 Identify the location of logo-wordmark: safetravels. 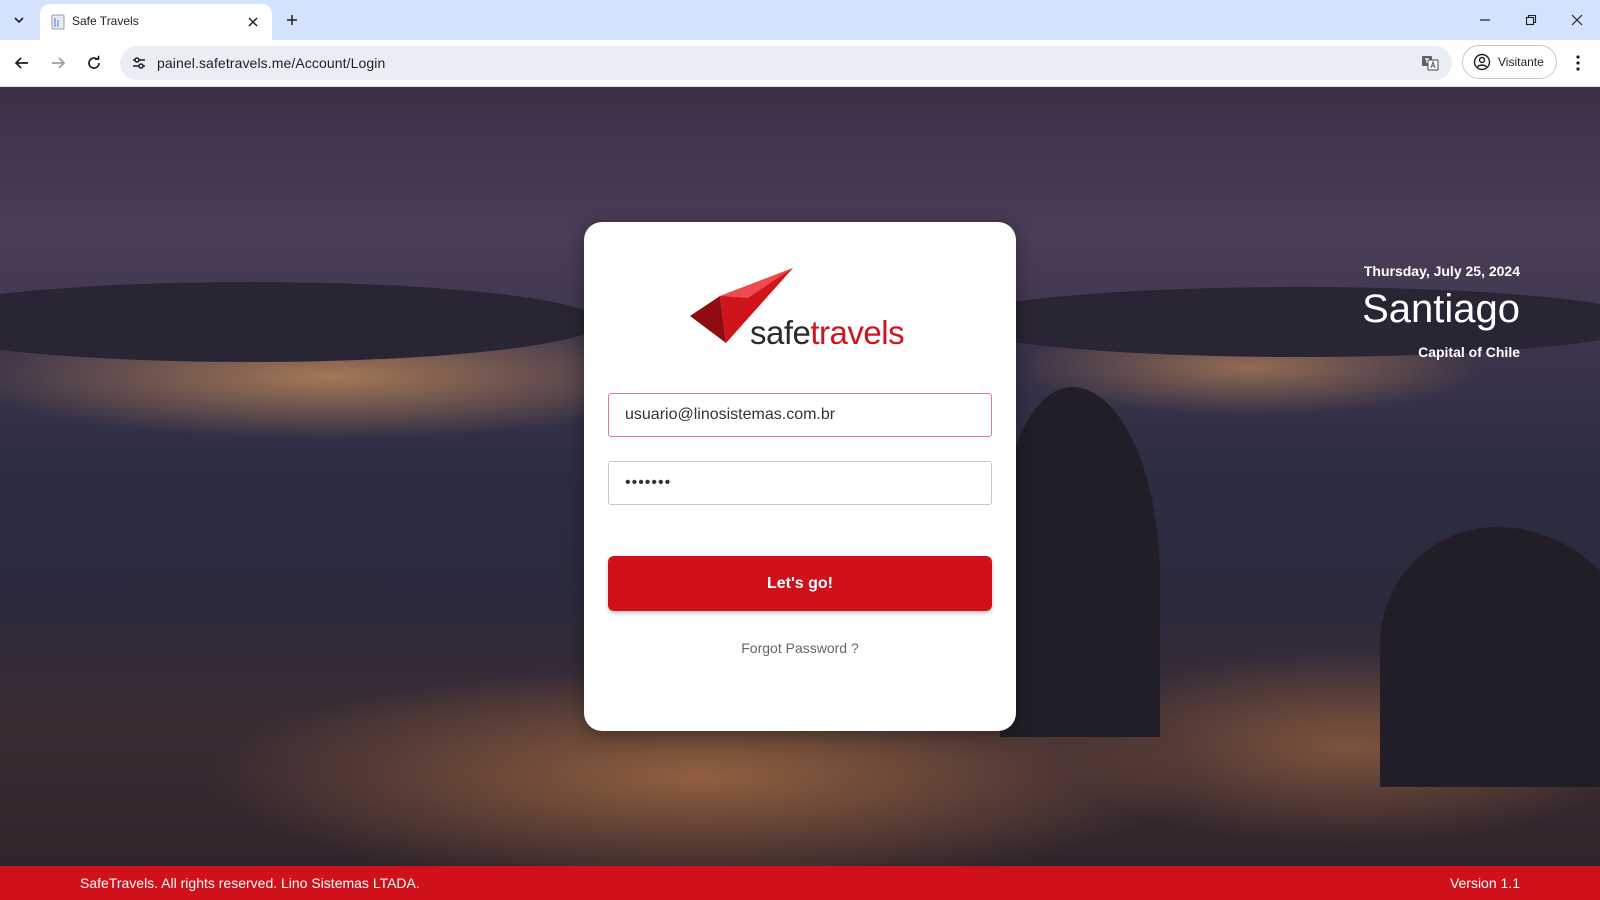
(827, 332).